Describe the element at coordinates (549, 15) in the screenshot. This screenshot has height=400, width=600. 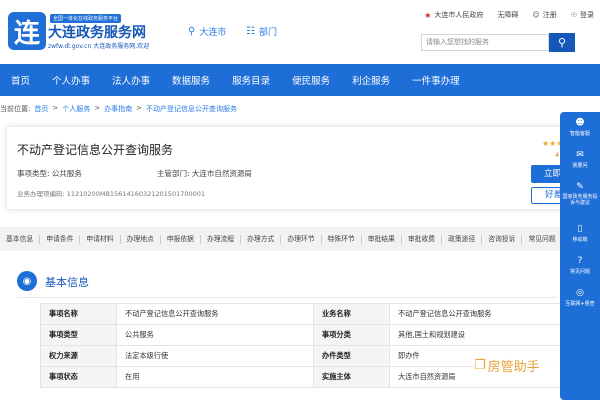
I see `register-label: 注册` at that location.